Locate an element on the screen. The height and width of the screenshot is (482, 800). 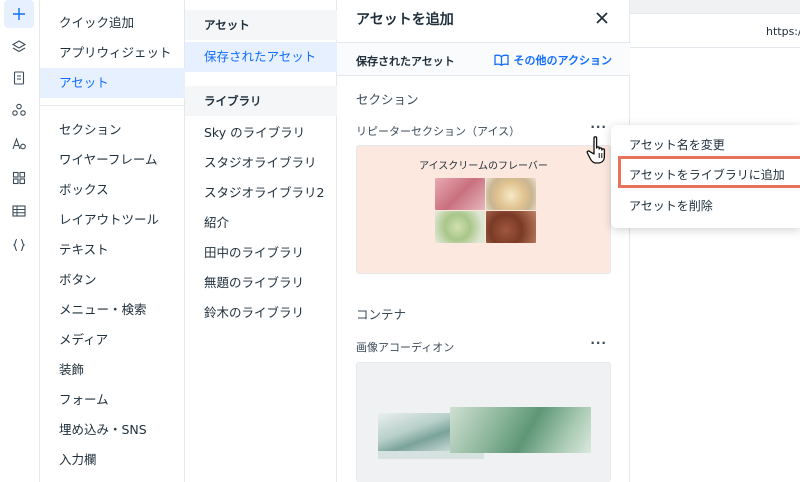
asset-thumbnail-repeater: アイスクリームのフレーバー is located at coordinates (483, 209).